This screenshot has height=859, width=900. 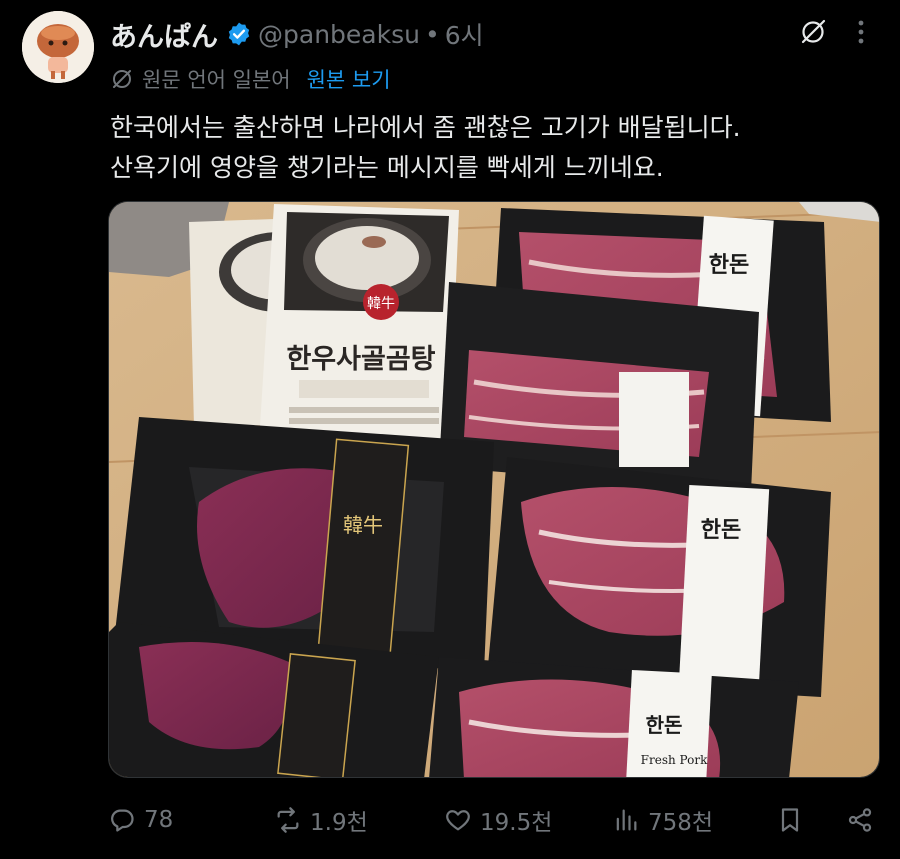 I want to click on like-button: 19.5천, so click(x=498, y=820).